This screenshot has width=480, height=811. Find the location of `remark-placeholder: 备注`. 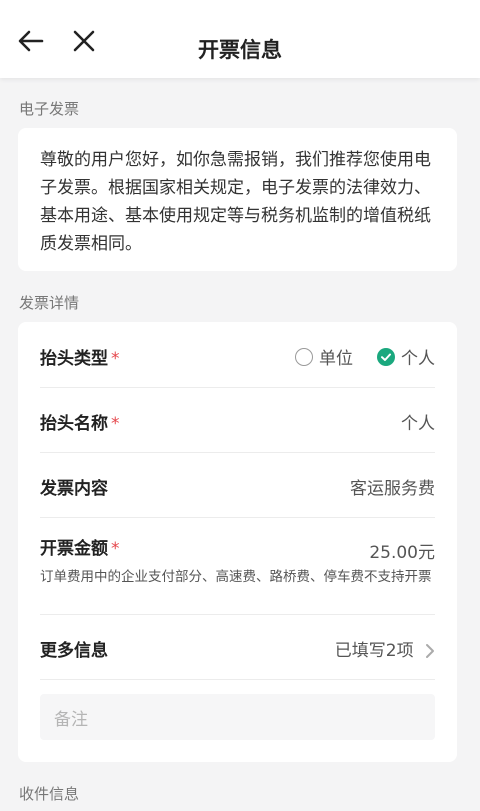

remark-placeholder: 备注 is located at coordinates (71, 720).